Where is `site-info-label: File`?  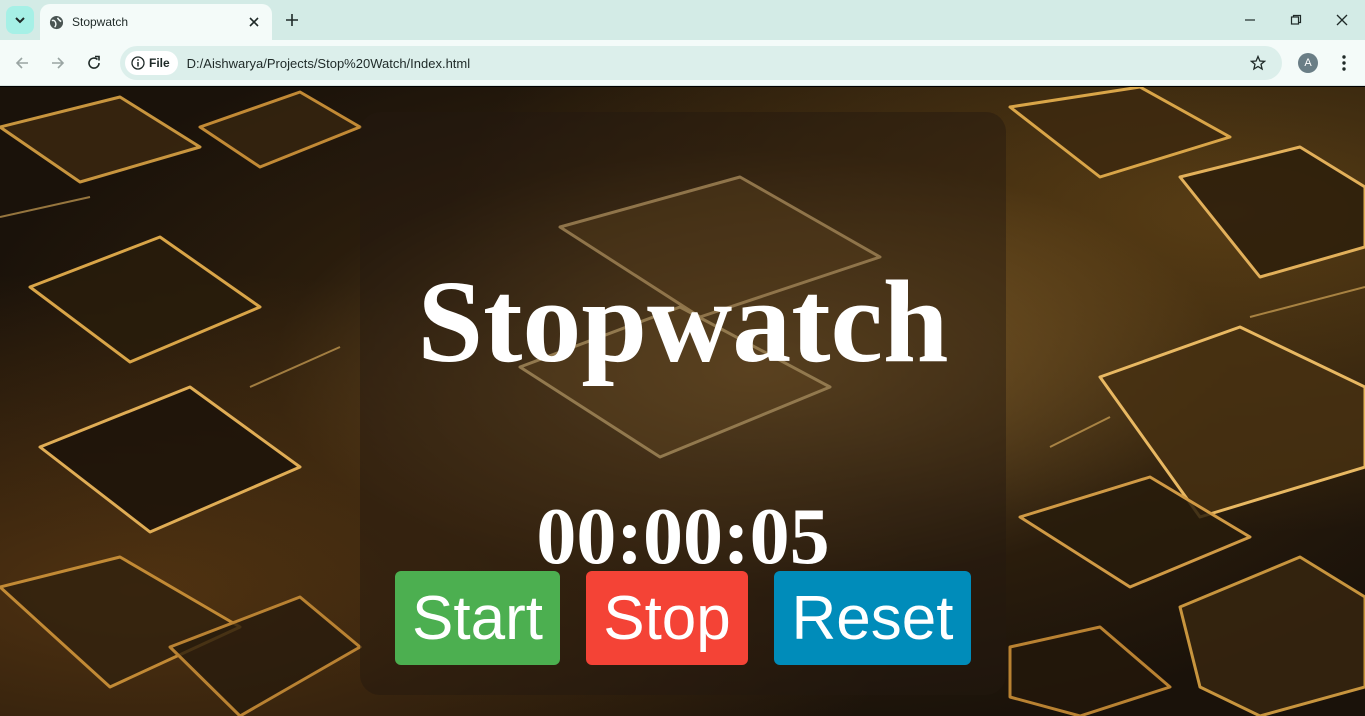
site-info-label: File is located at coordinates (159, 63).